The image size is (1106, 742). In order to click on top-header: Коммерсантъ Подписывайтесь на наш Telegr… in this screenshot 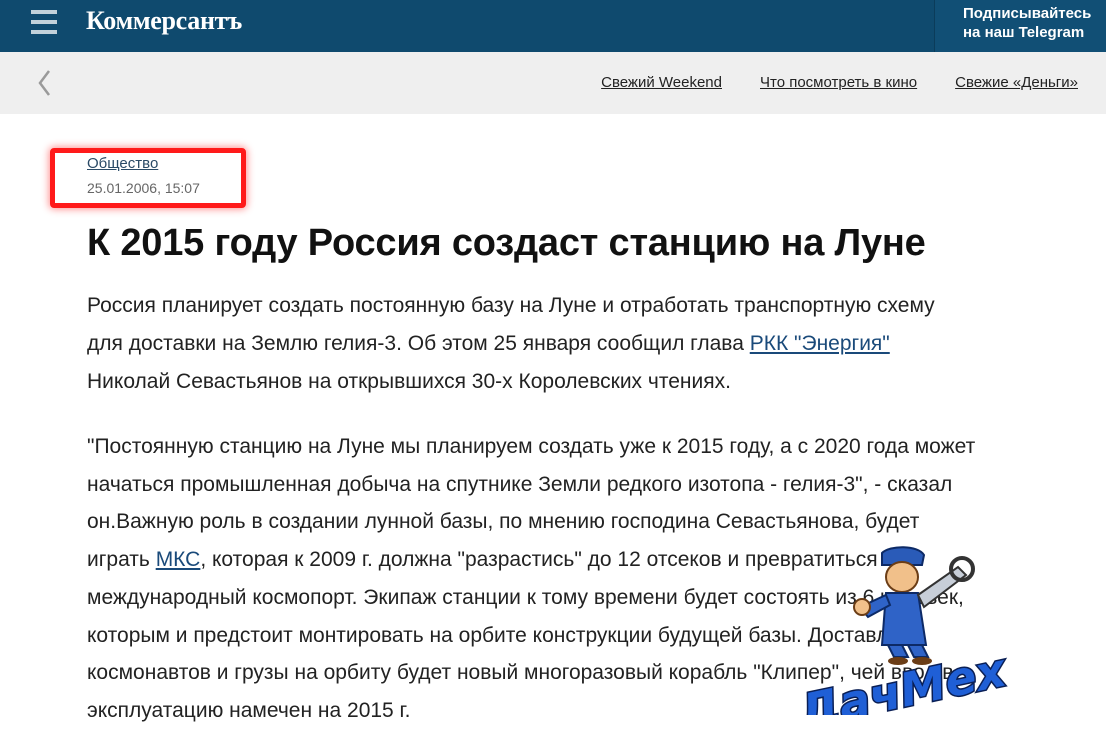, I will do `click(553, 26)`.